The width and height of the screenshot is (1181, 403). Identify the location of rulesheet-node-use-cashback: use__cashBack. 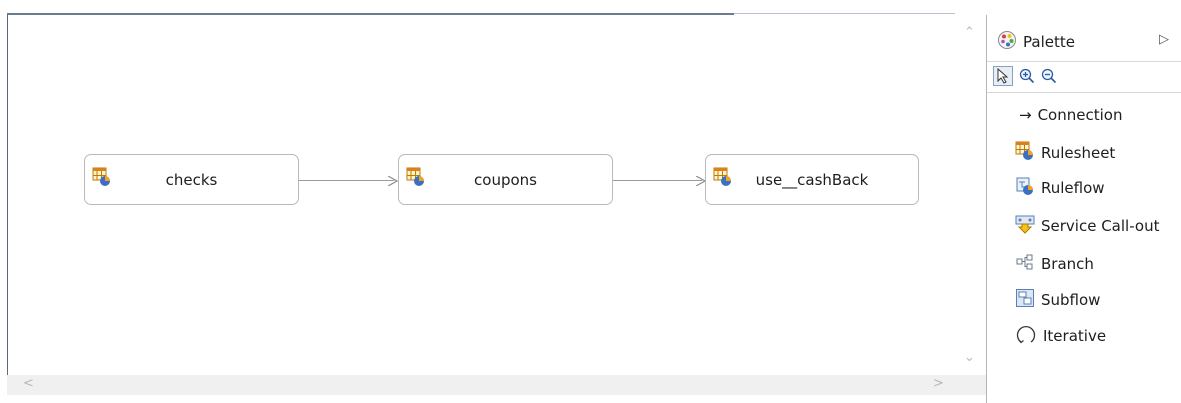
(812, 179).